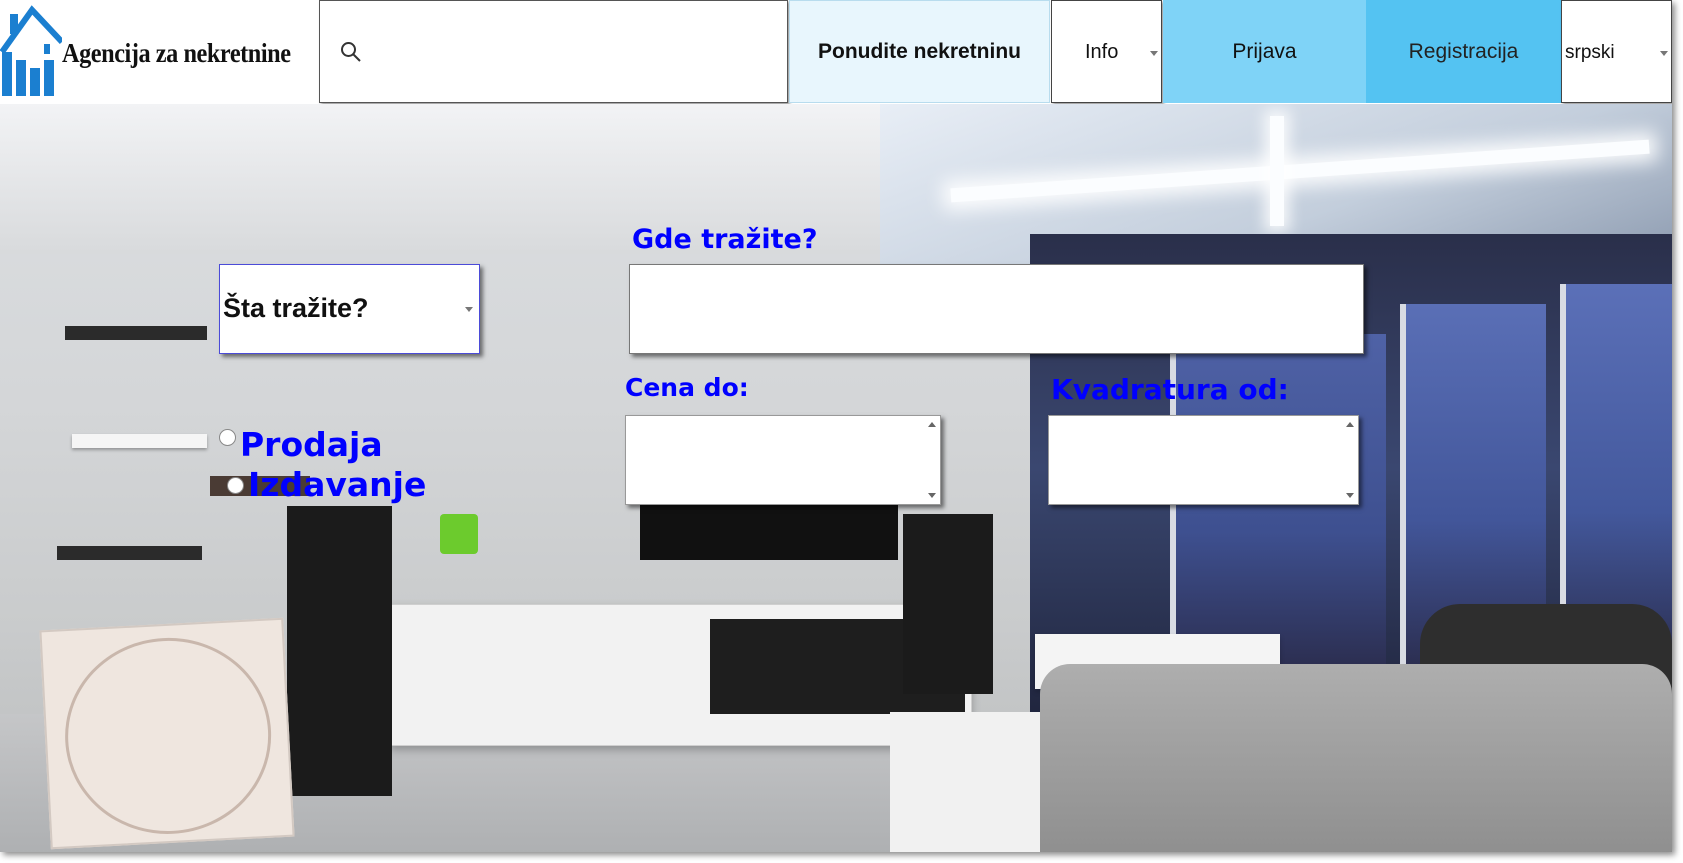 This screenshot has height=863, width=1683. I want to click on info-select-label: Info, so click(1102, 52).